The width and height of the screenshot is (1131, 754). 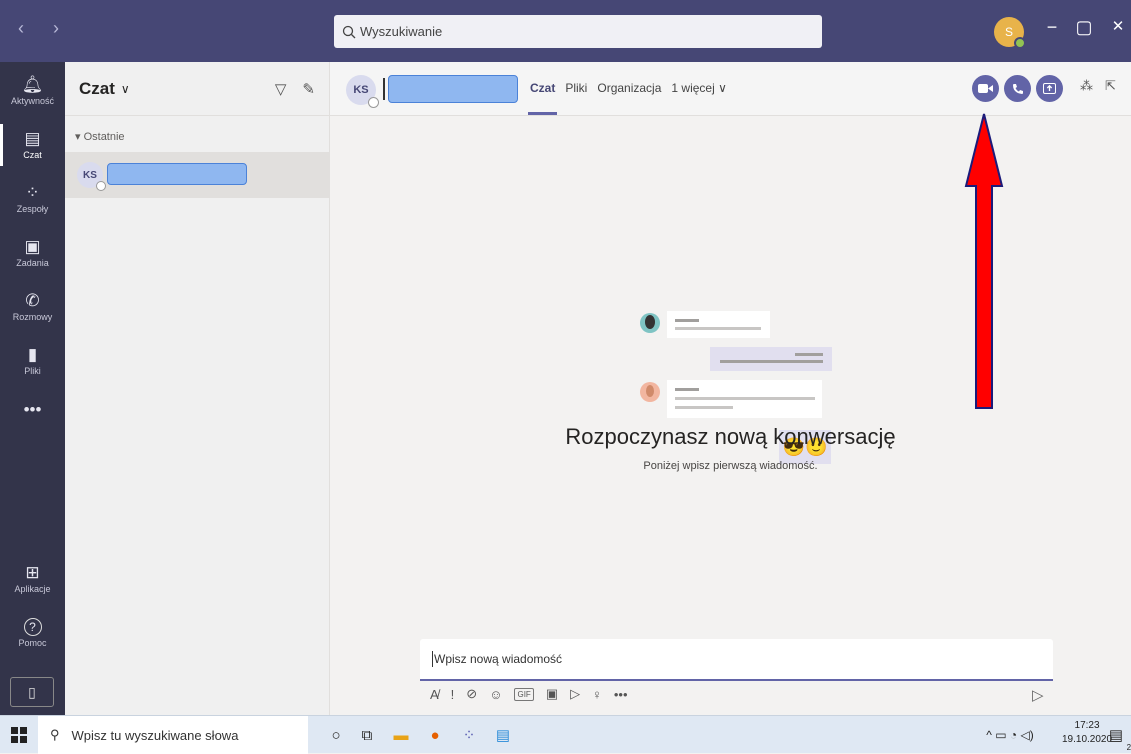 I want to click on send-button: ▷, so click(x=1038, y=695).